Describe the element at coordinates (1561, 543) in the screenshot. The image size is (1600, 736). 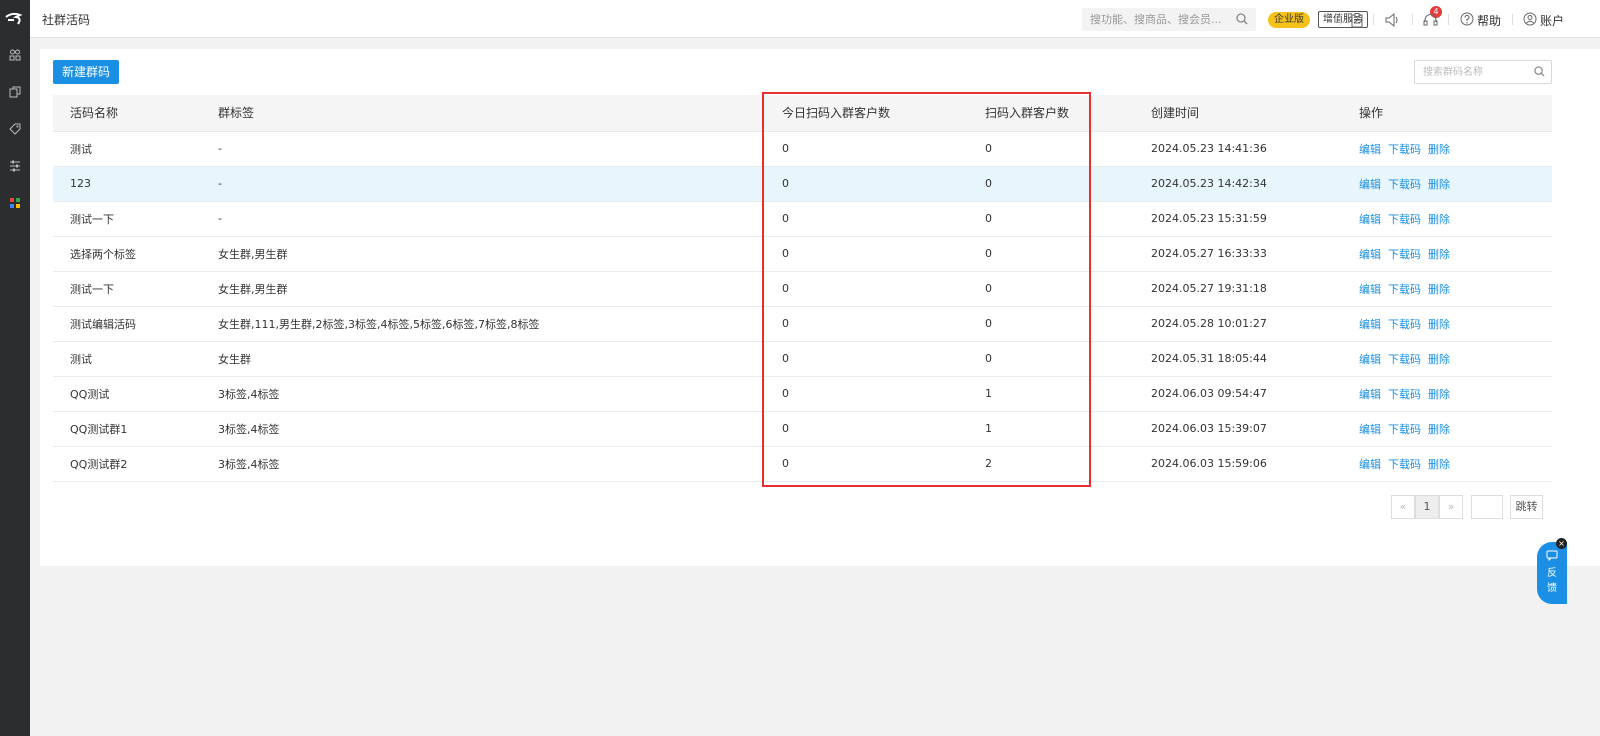
I see `feedback-close-button: ×` at that location.